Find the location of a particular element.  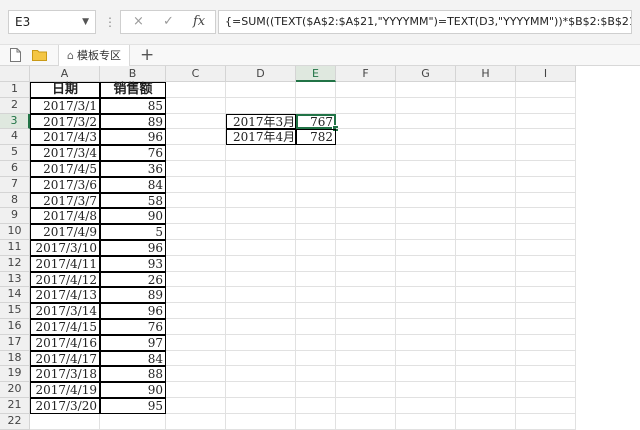

cell-h17 is located at coordinates (486, 342).